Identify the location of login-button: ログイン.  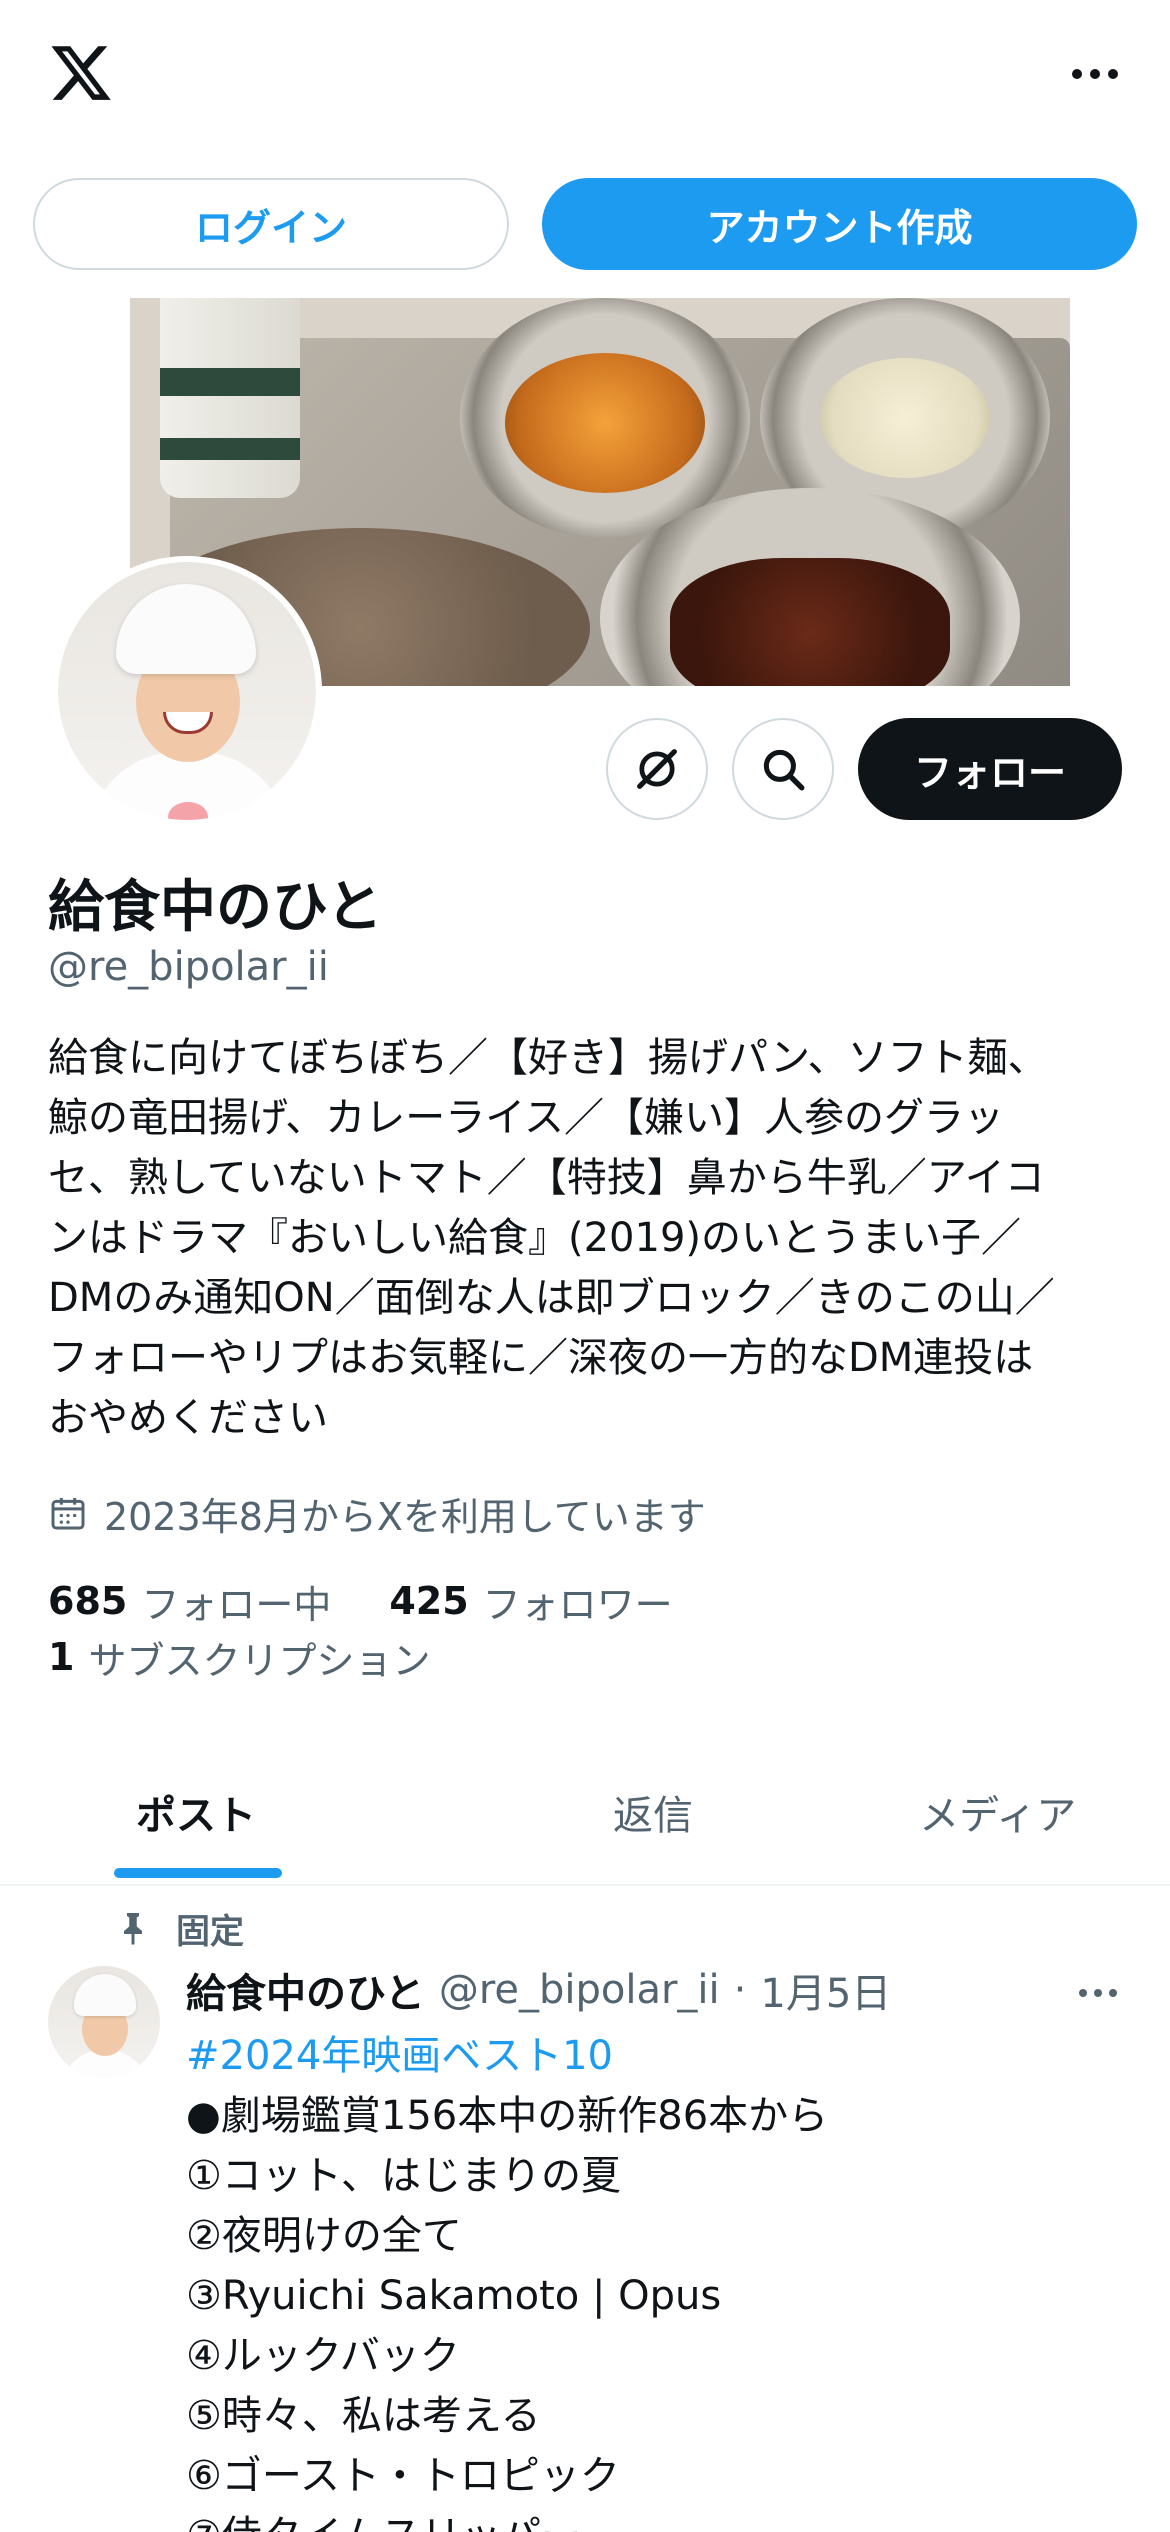
(271, 224).